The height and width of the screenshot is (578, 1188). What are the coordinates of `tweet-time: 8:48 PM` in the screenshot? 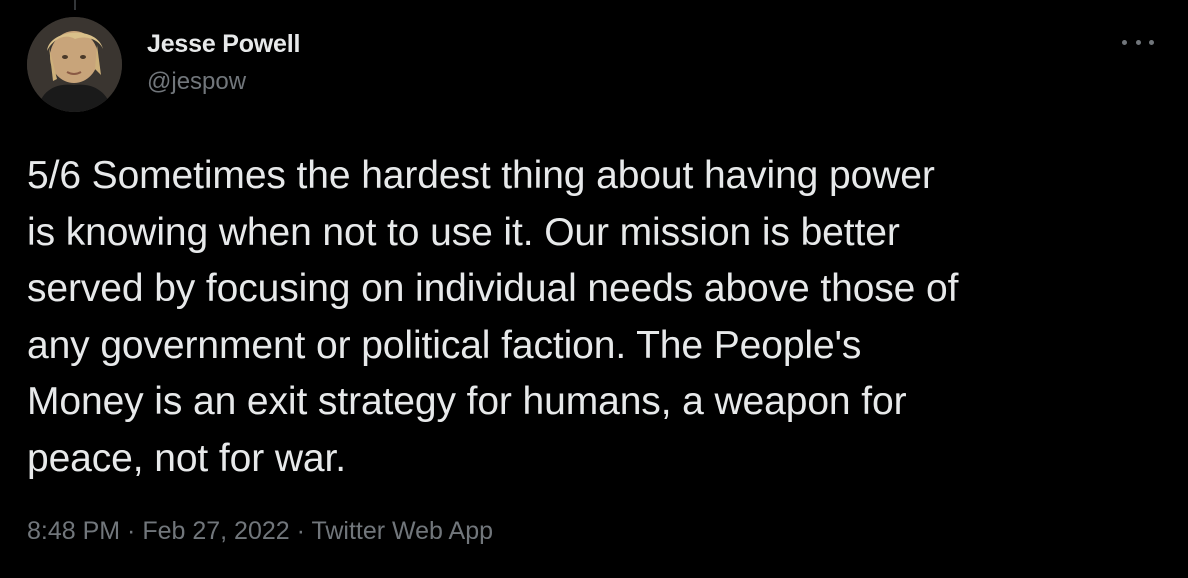 It's located at (73, 531).